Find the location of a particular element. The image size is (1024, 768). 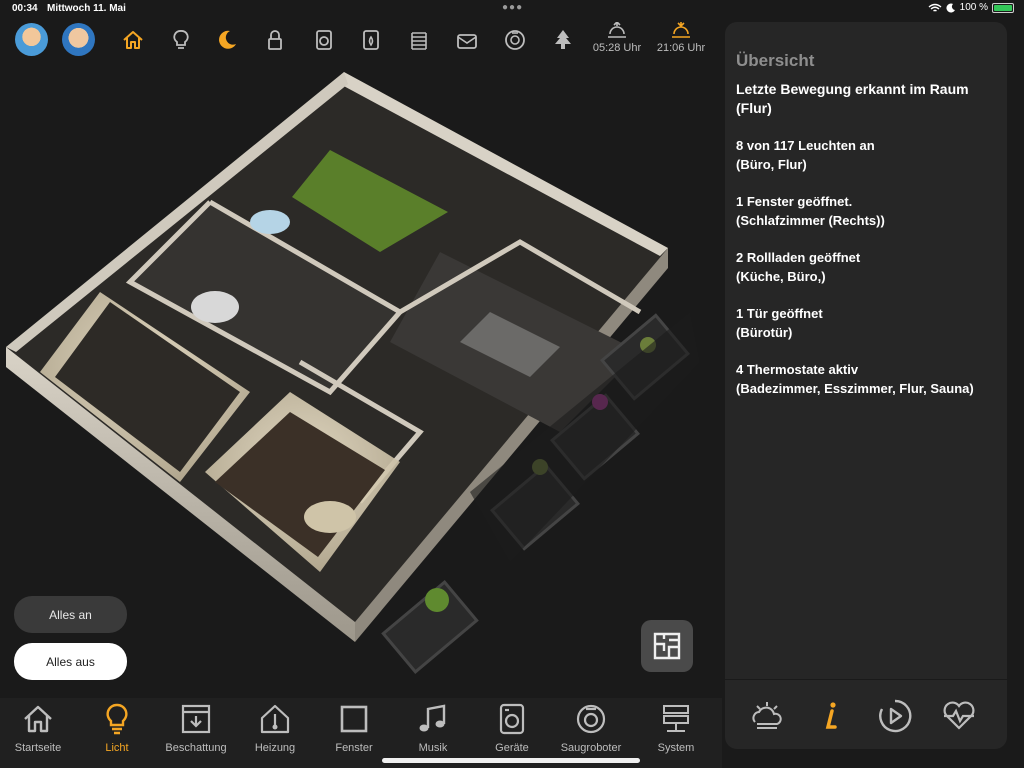

weather-icon is located at coordinates (767, 716).